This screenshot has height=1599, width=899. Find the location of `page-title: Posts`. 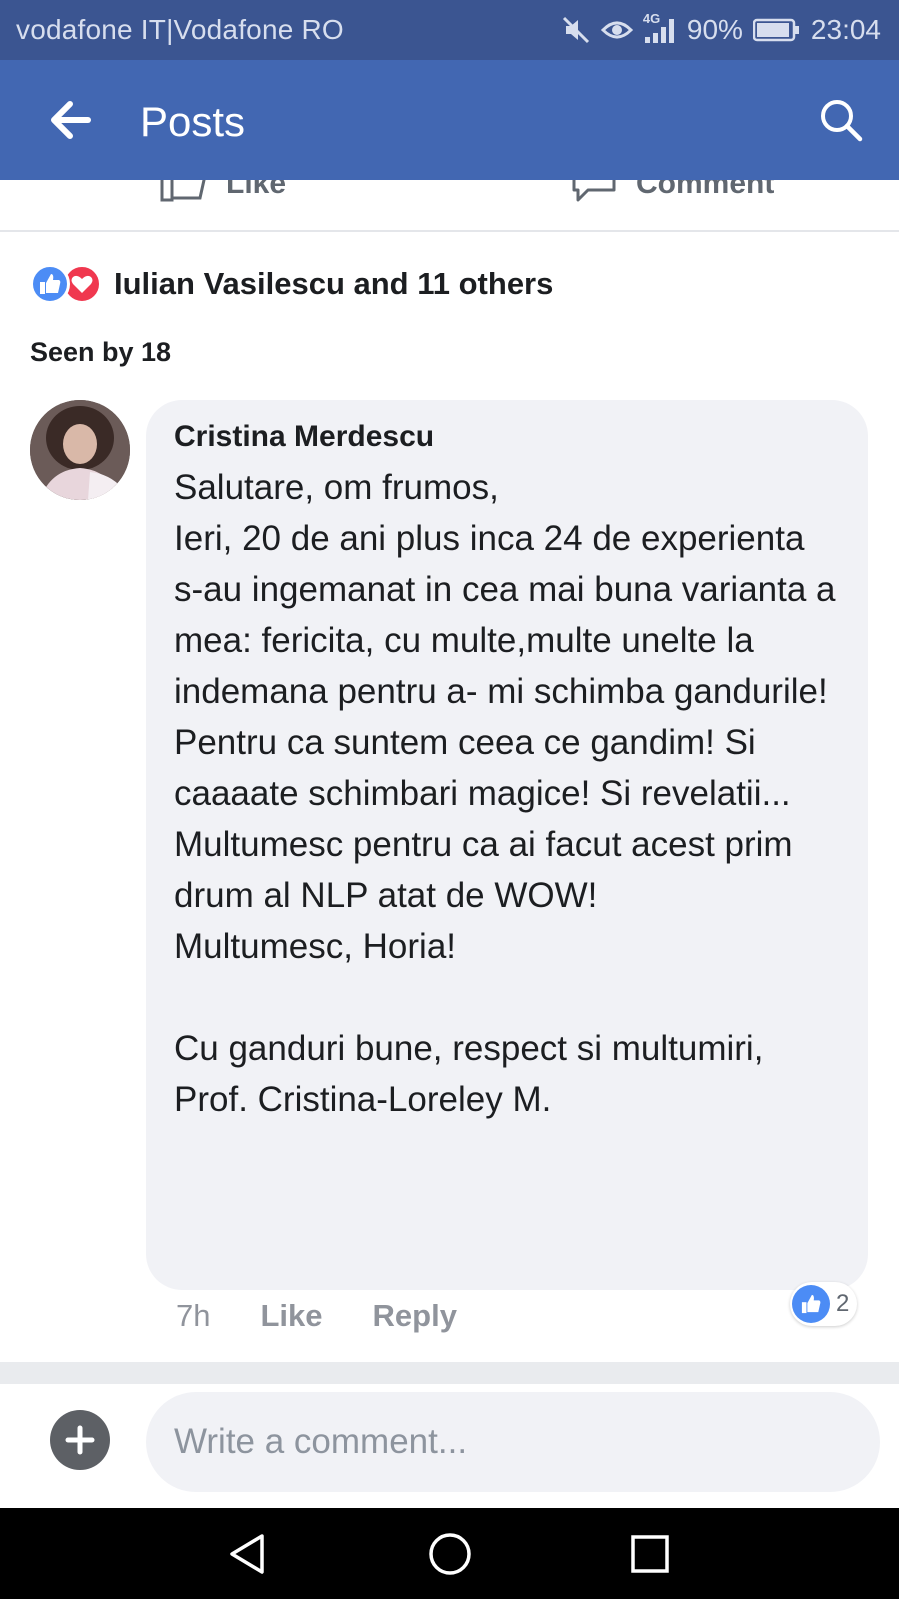

page-title: Posts is located at coordinates (193, 121).